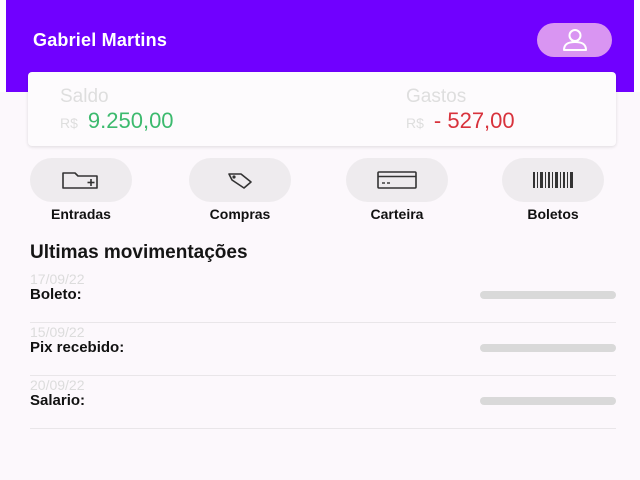 This screenshot has height=480, width=640. What do you see at coordinates (553, 214) in the screenshot?
I see `boletos-label: Boletos` at bounding box center [553, 214].